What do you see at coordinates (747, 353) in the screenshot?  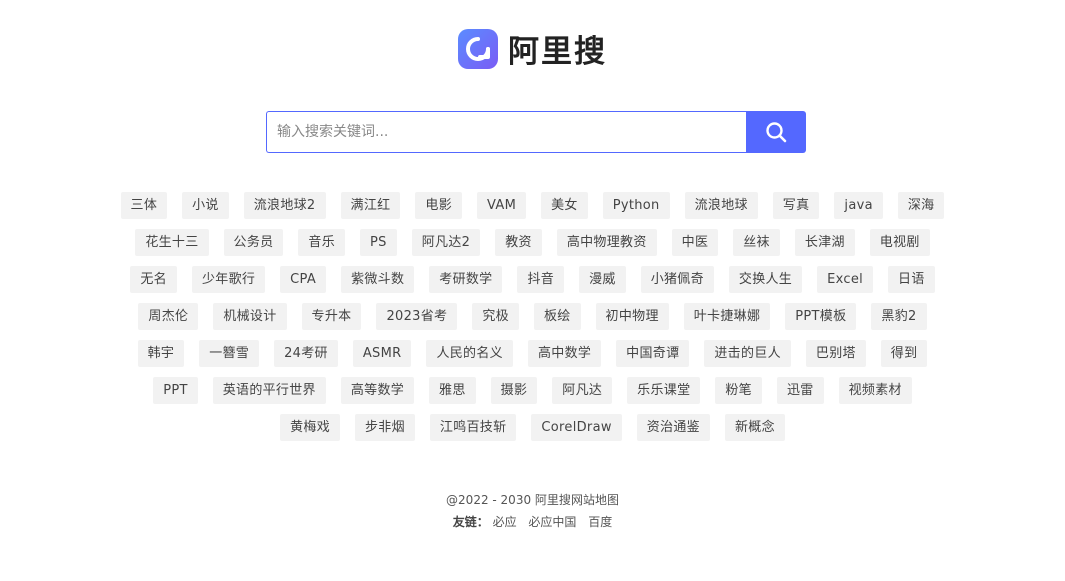 I see `tag-item: 进击的巨人` at bounding box center [747, 353].